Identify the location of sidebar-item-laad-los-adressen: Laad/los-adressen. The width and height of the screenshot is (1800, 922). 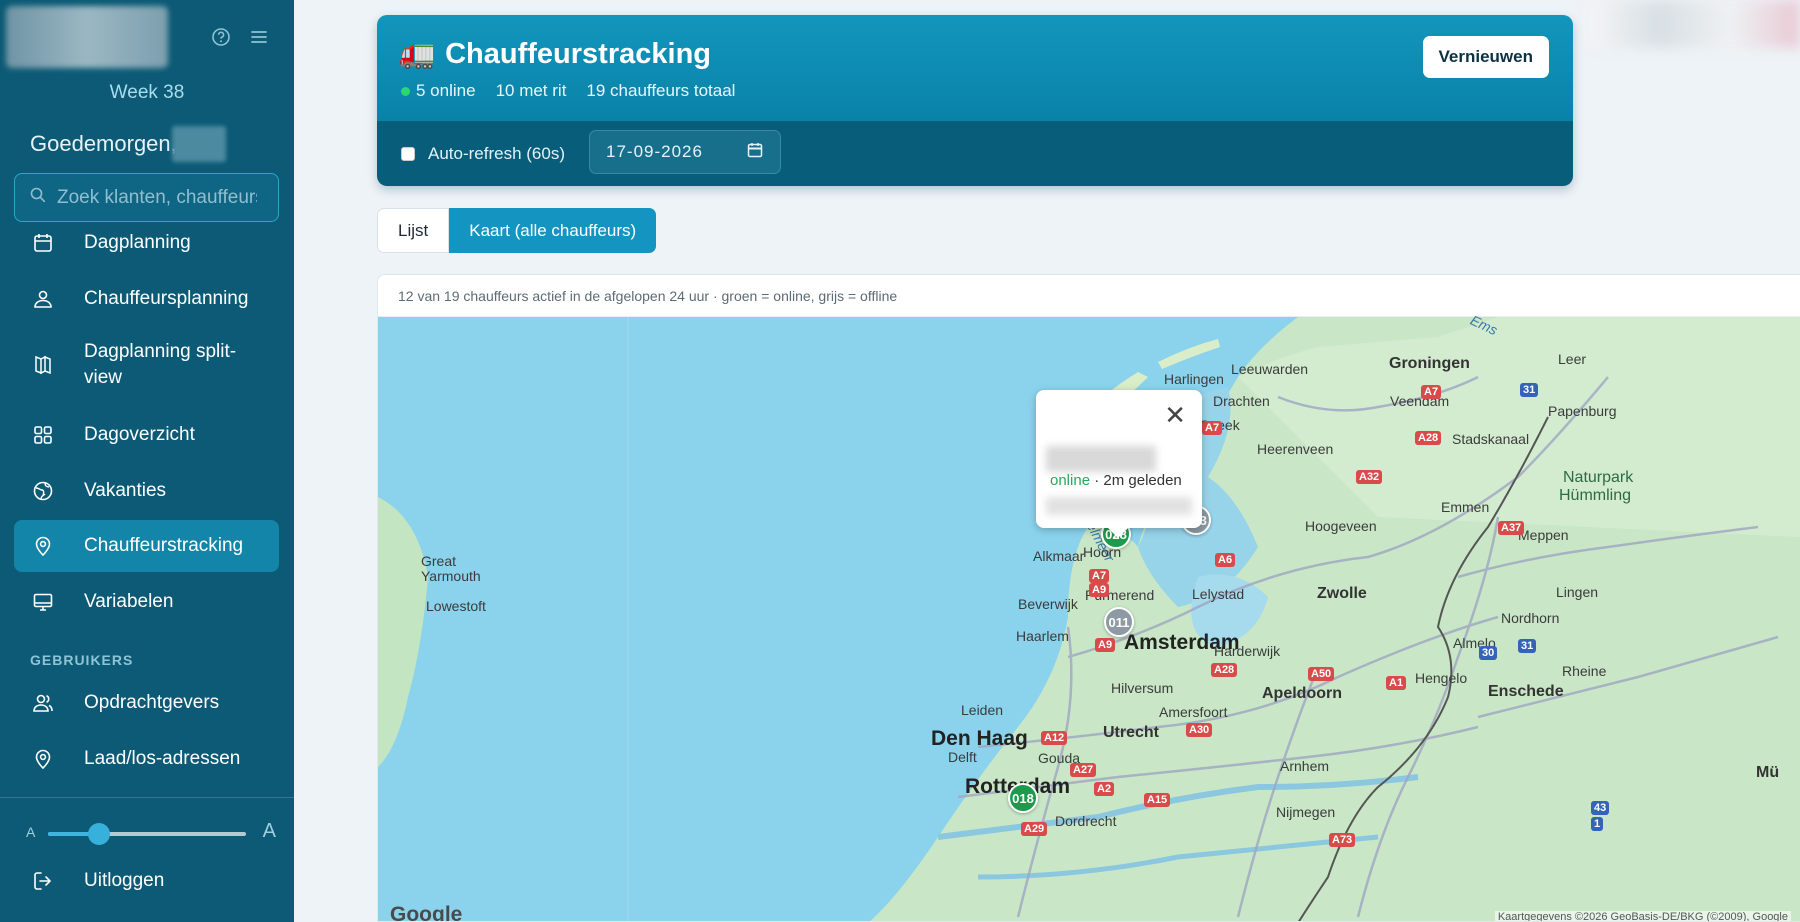
(146, 759).